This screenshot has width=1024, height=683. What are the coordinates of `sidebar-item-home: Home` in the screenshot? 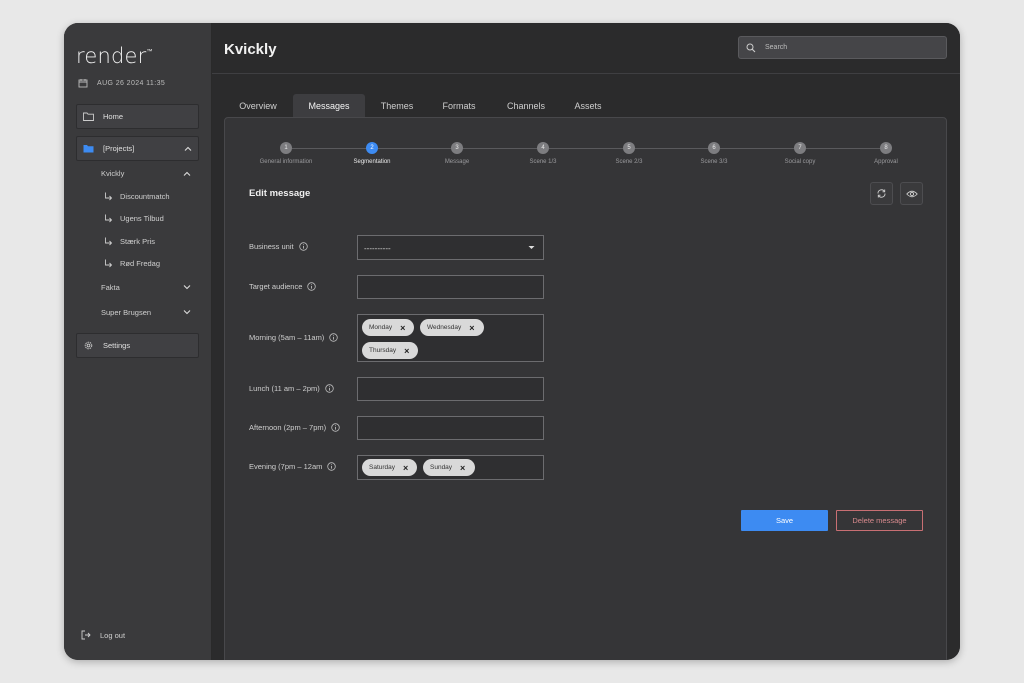 It's located at (137, 116).